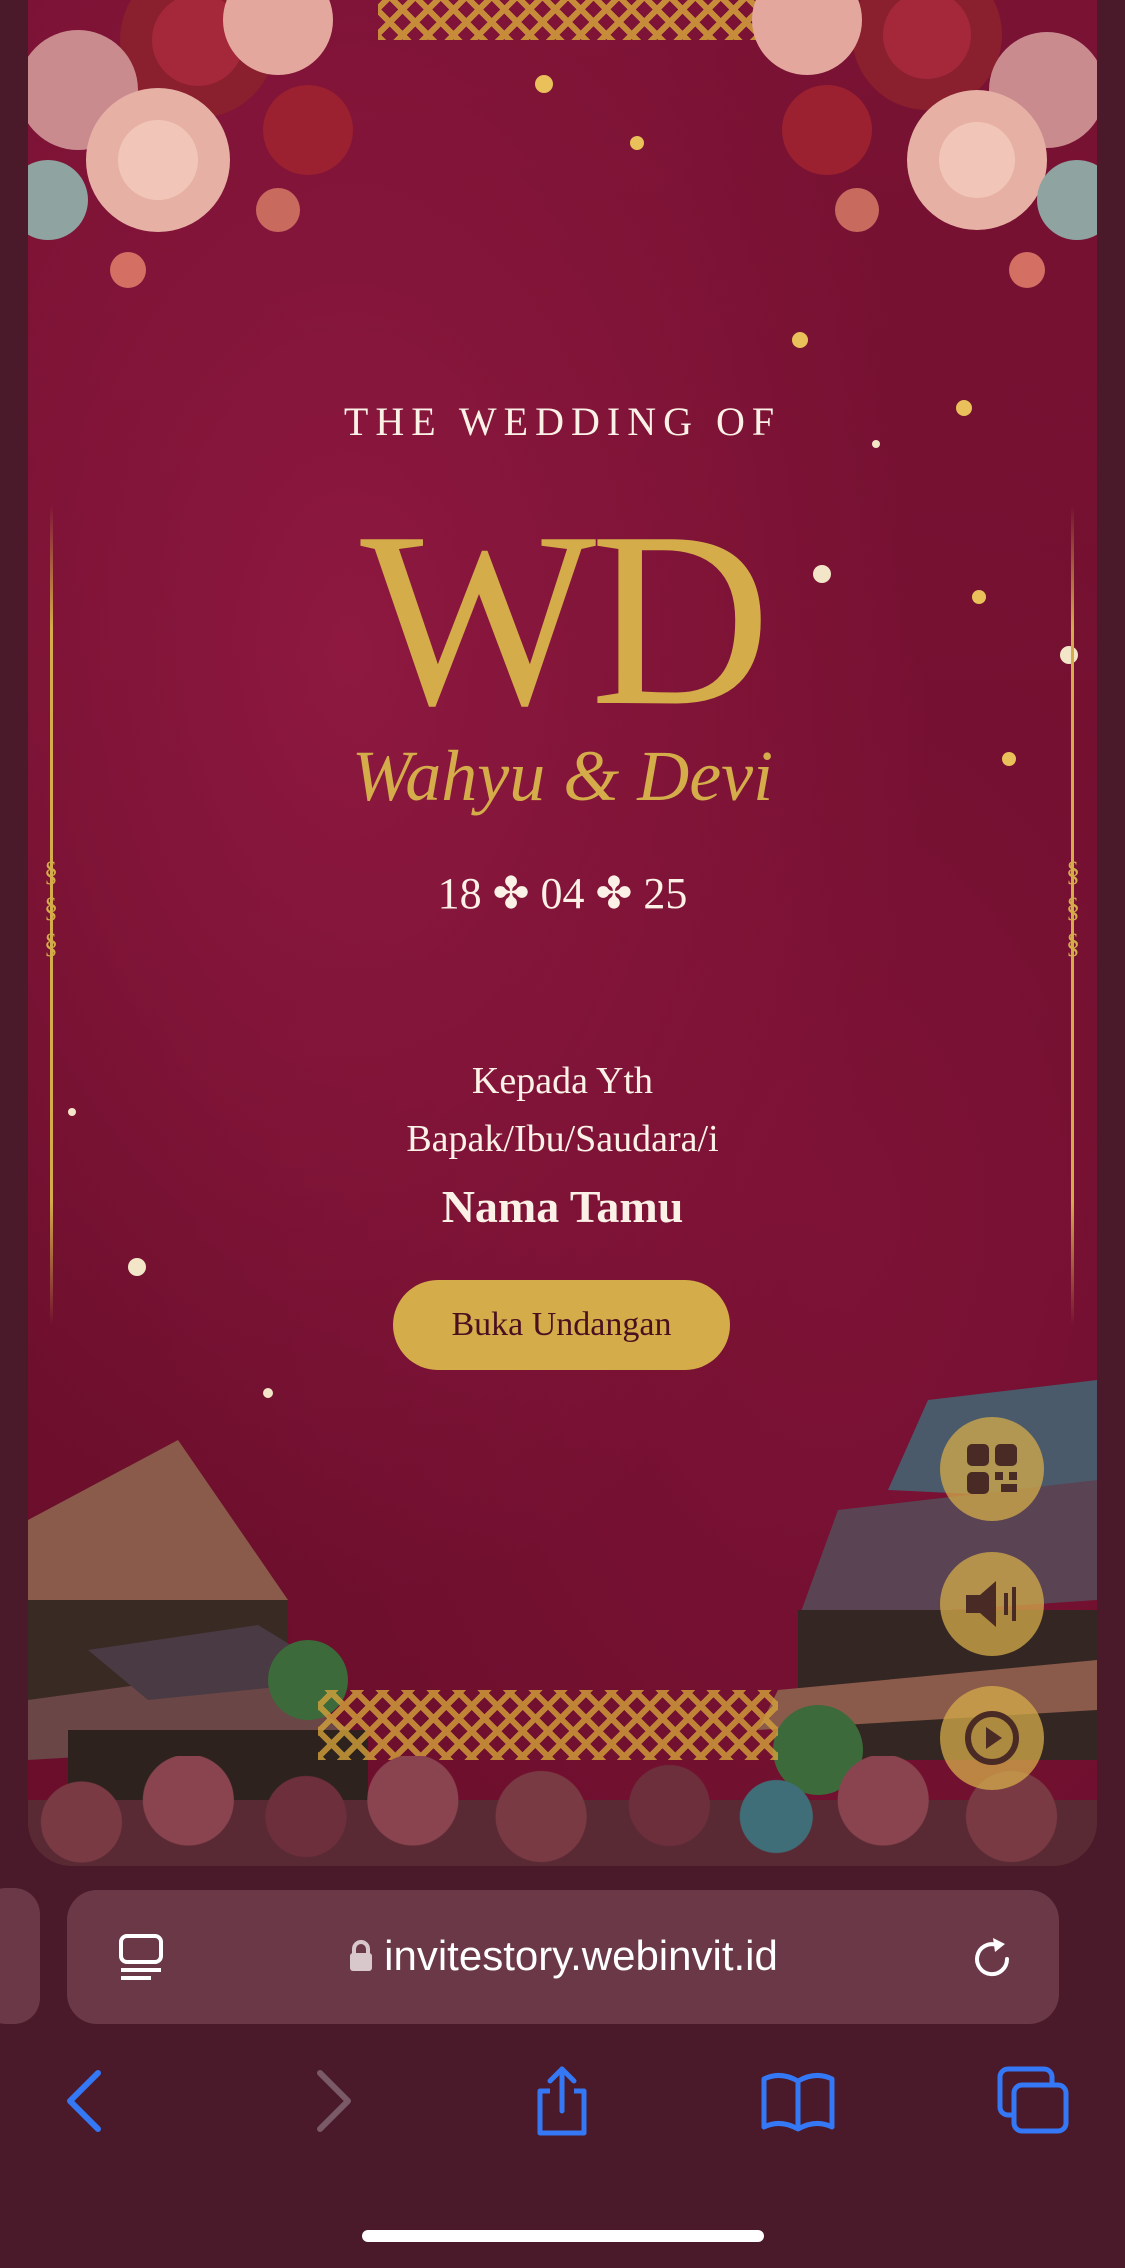  What do you see at coordinates (1034, 2101) in the screenshot?
I see `tabs-icon` at bounding box center [1034, 2101].